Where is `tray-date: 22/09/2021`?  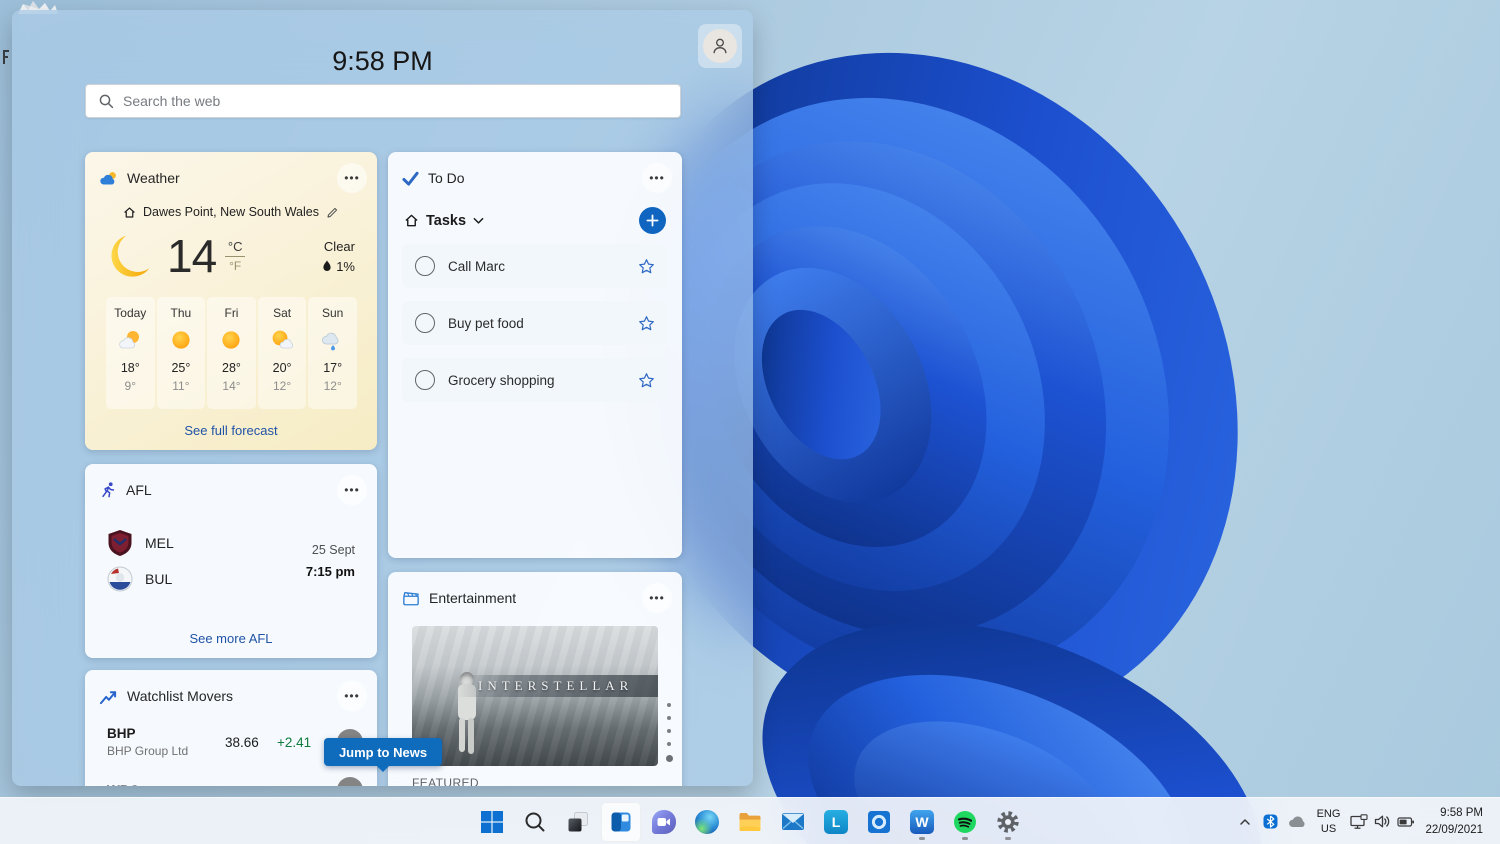
tray-date: 22/09/2021 is located at coordinates (1454, 829).